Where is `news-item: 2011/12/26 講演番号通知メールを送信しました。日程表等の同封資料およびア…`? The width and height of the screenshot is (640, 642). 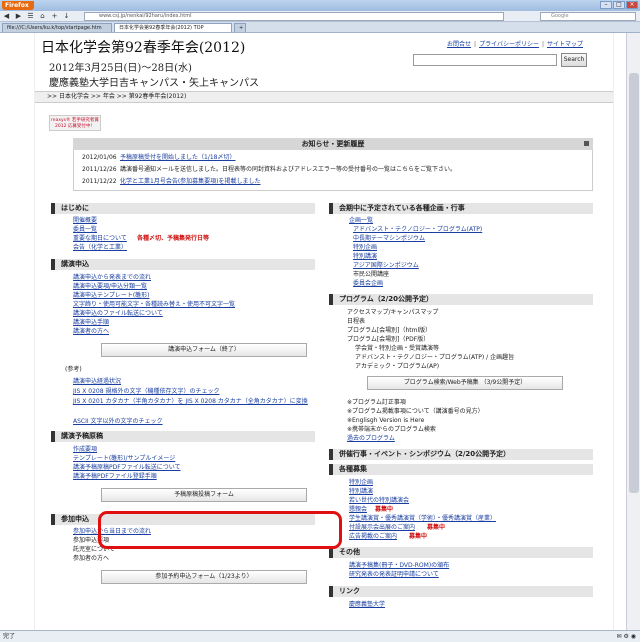 news-item: 2011/12/26 講演番号通知メールを送信しました。日程表等の同封資料およびア… is located at coordinates (269, 169).